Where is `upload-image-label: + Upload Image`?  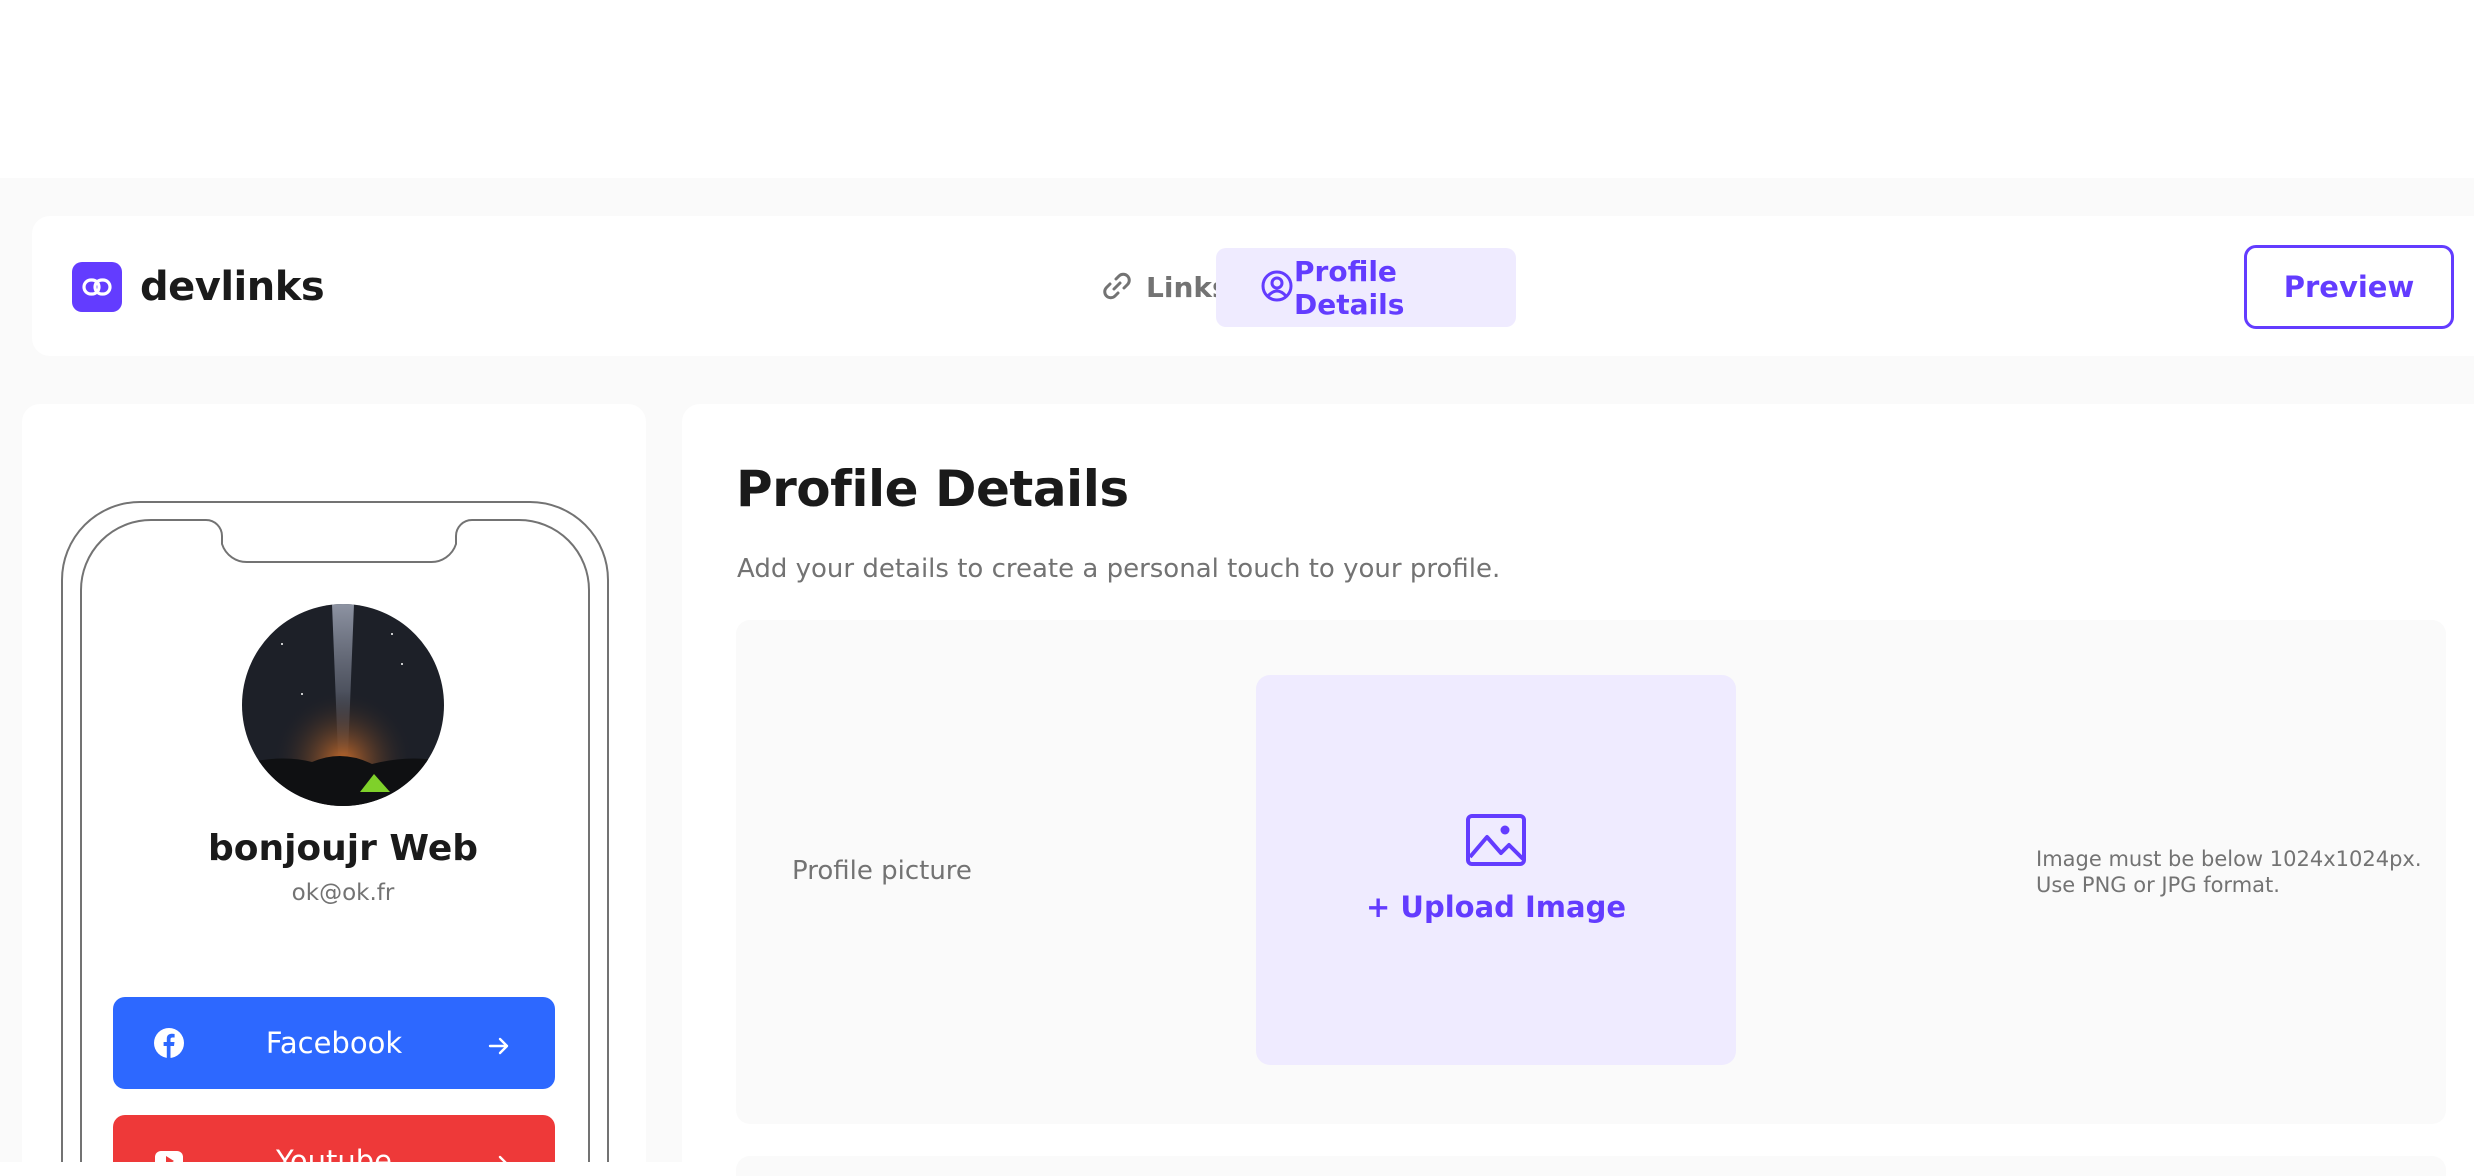
upload-image-label: + Upload Image is located at coordinates (1496, 907).